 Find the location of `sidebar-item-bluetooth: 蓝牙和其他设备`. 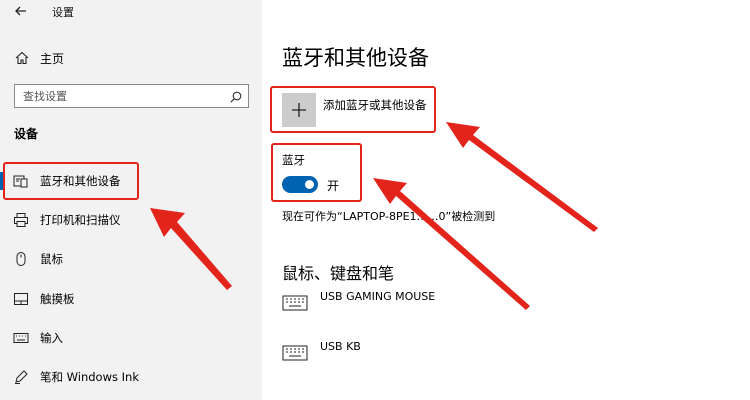

sidebar-item-bluetooth: 蓝牙和其他设备 is located at coordinates (131, 181).